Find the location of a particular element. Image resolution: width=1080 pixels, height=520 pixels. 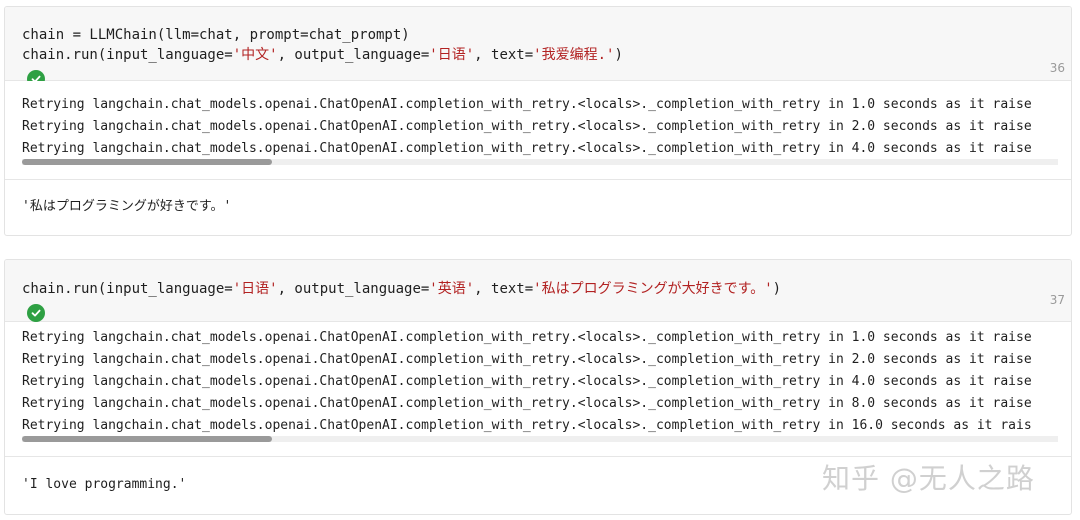

execution-count: 37 is located at coordinates (1057, 300).